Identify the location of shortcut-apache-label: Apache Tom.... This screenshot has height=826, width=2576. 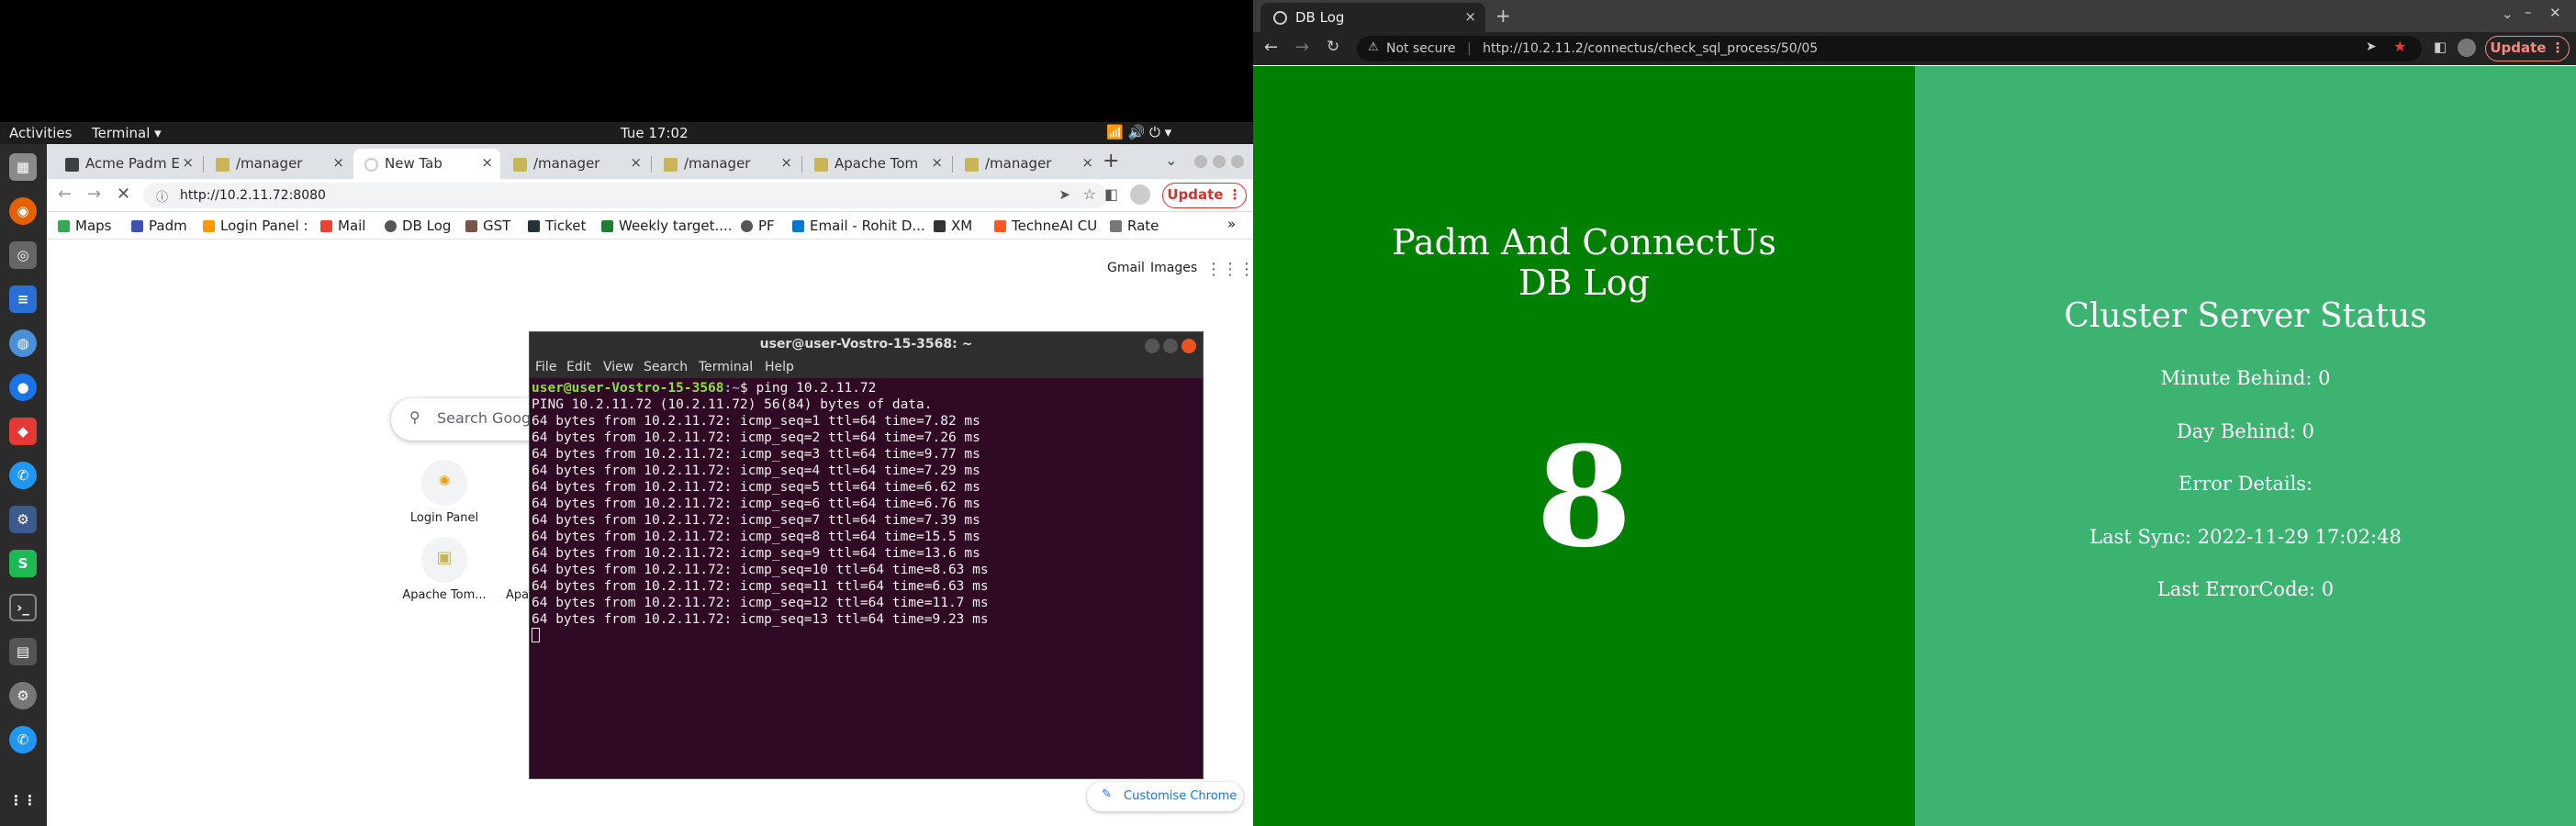
(444, 595).